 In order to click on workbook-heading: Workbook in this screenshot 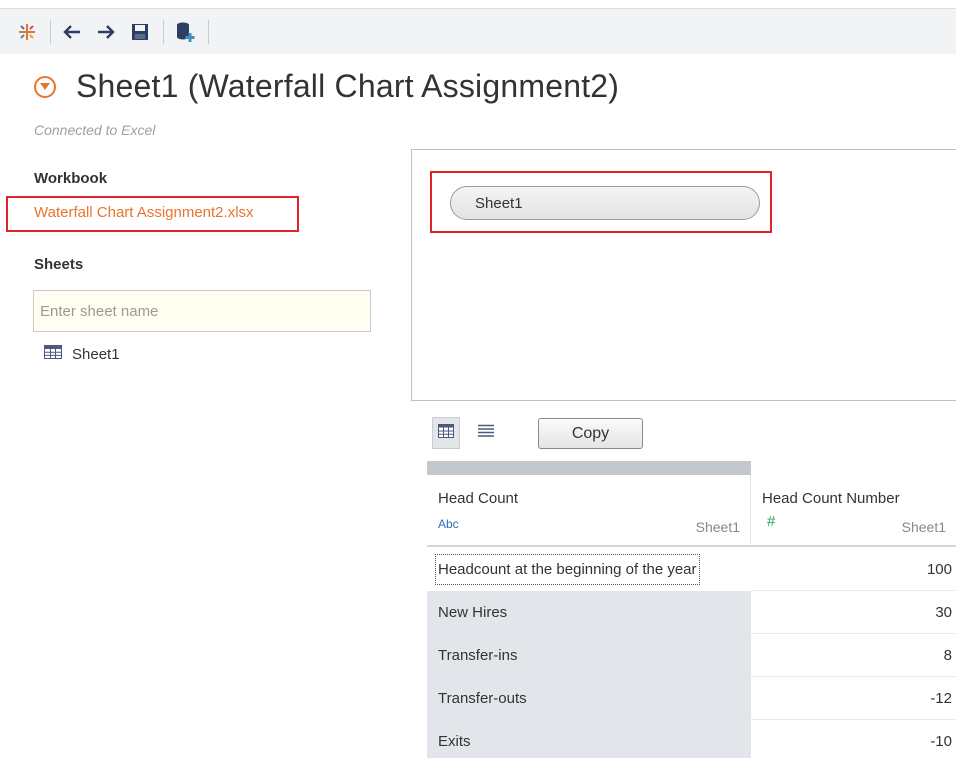, I will do `click(71, 178)`.